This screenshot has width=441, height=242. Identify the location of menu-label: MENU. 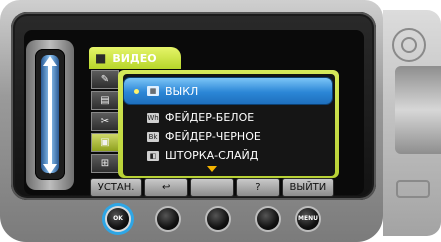
(308, 218).